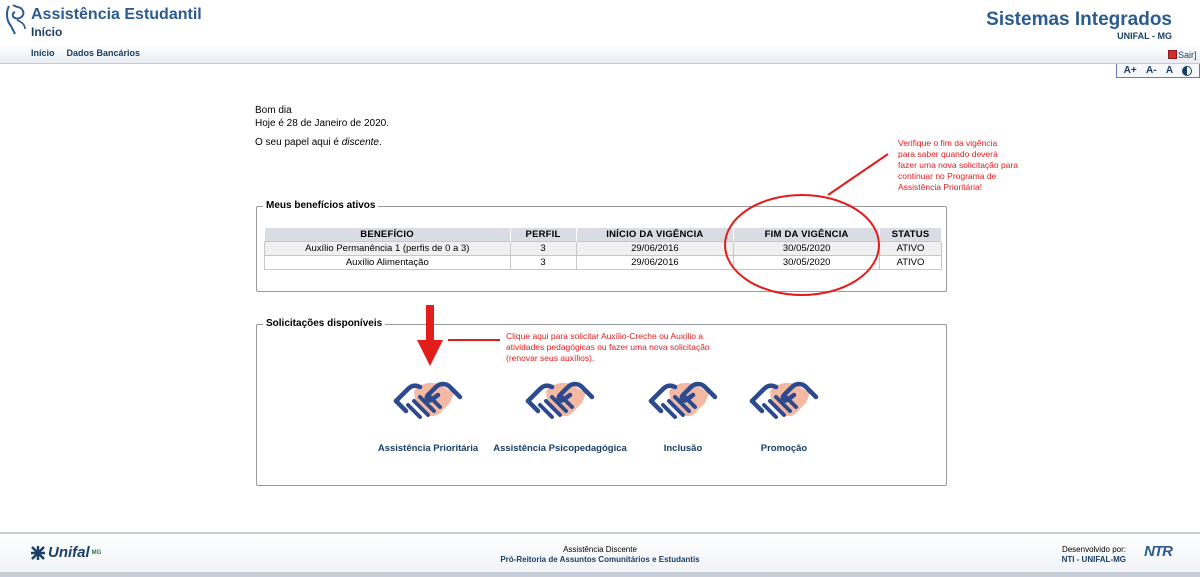 This screenshot has height=577, width=1200. Describe the element at coordinates (910, 234) in the screenshot. I see `column-header: STATUS` at that location.